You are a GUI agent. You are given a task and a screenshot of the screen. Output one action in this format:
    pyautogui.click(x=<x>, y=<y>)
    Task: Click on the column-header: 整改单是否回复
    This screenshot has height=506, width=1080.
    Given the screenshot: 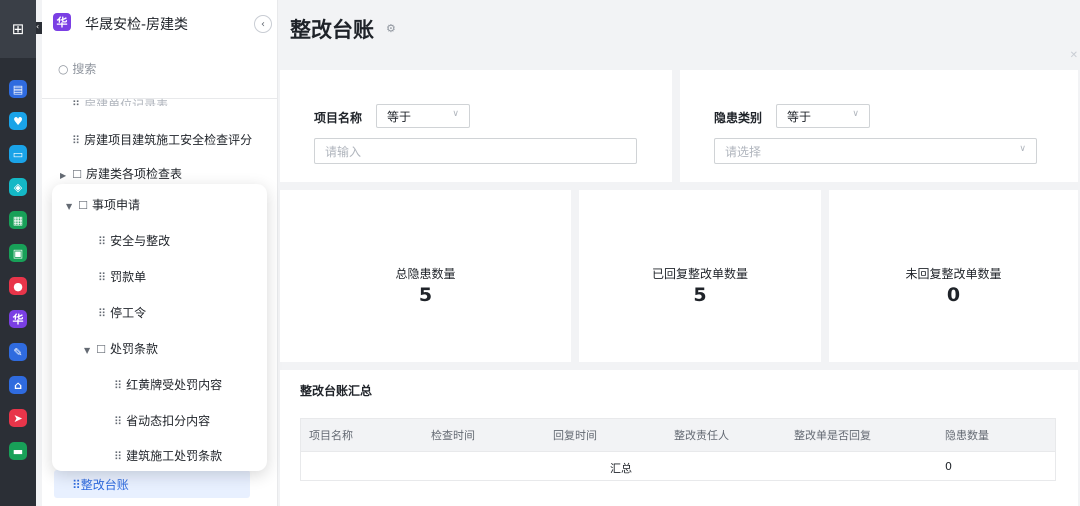 What is the action you would take?
    pyautogui.click(x=832, y=435)
    